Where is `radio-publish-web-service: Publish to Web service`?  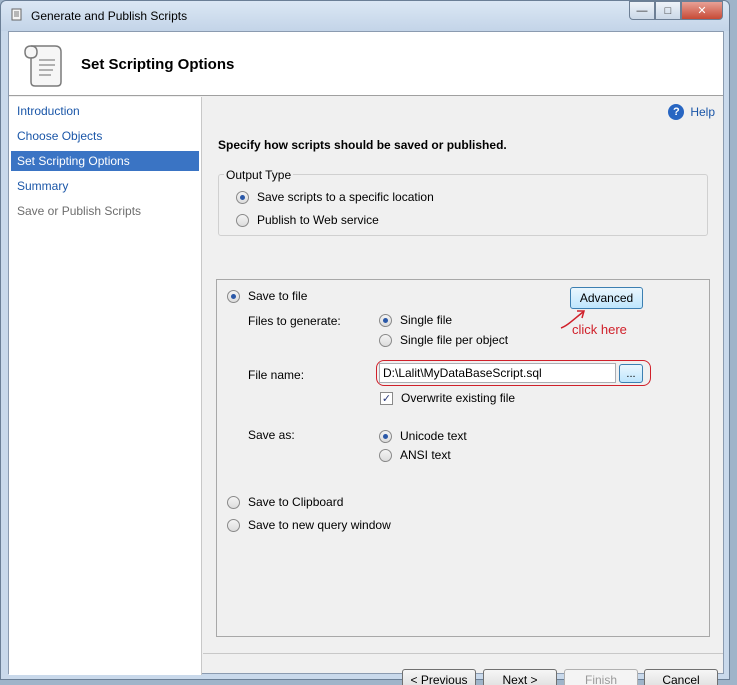 radio-publish-web-service: Publish to Web service is located at coordinates (307, 220).